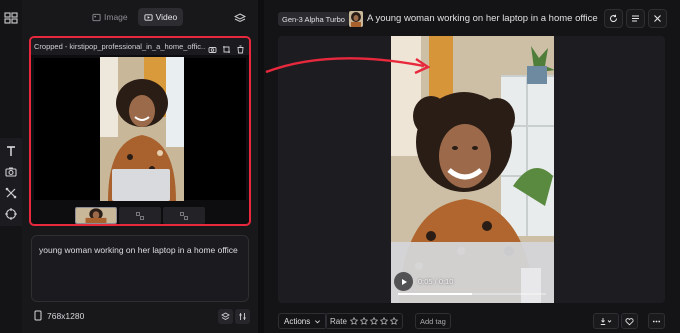  I want to click on video-progress-fill, so click(435, 294).